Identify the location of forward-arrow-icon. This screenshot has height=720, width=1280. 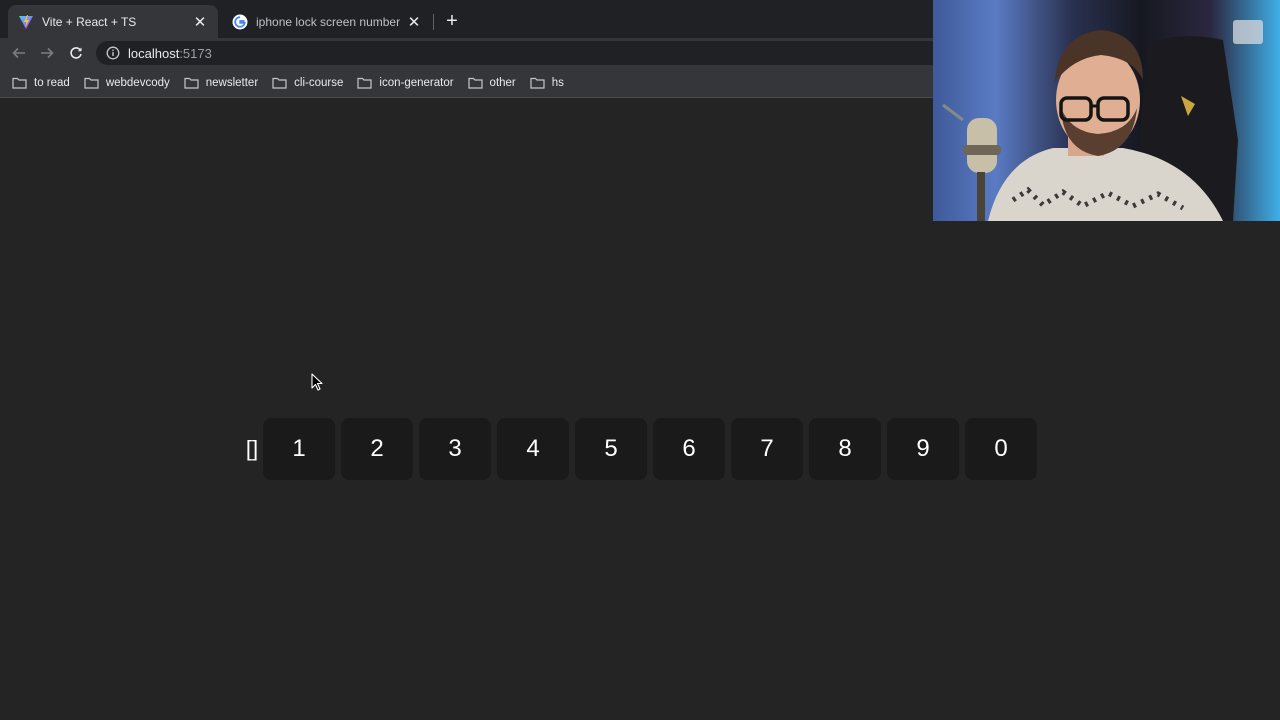
(47, 53).